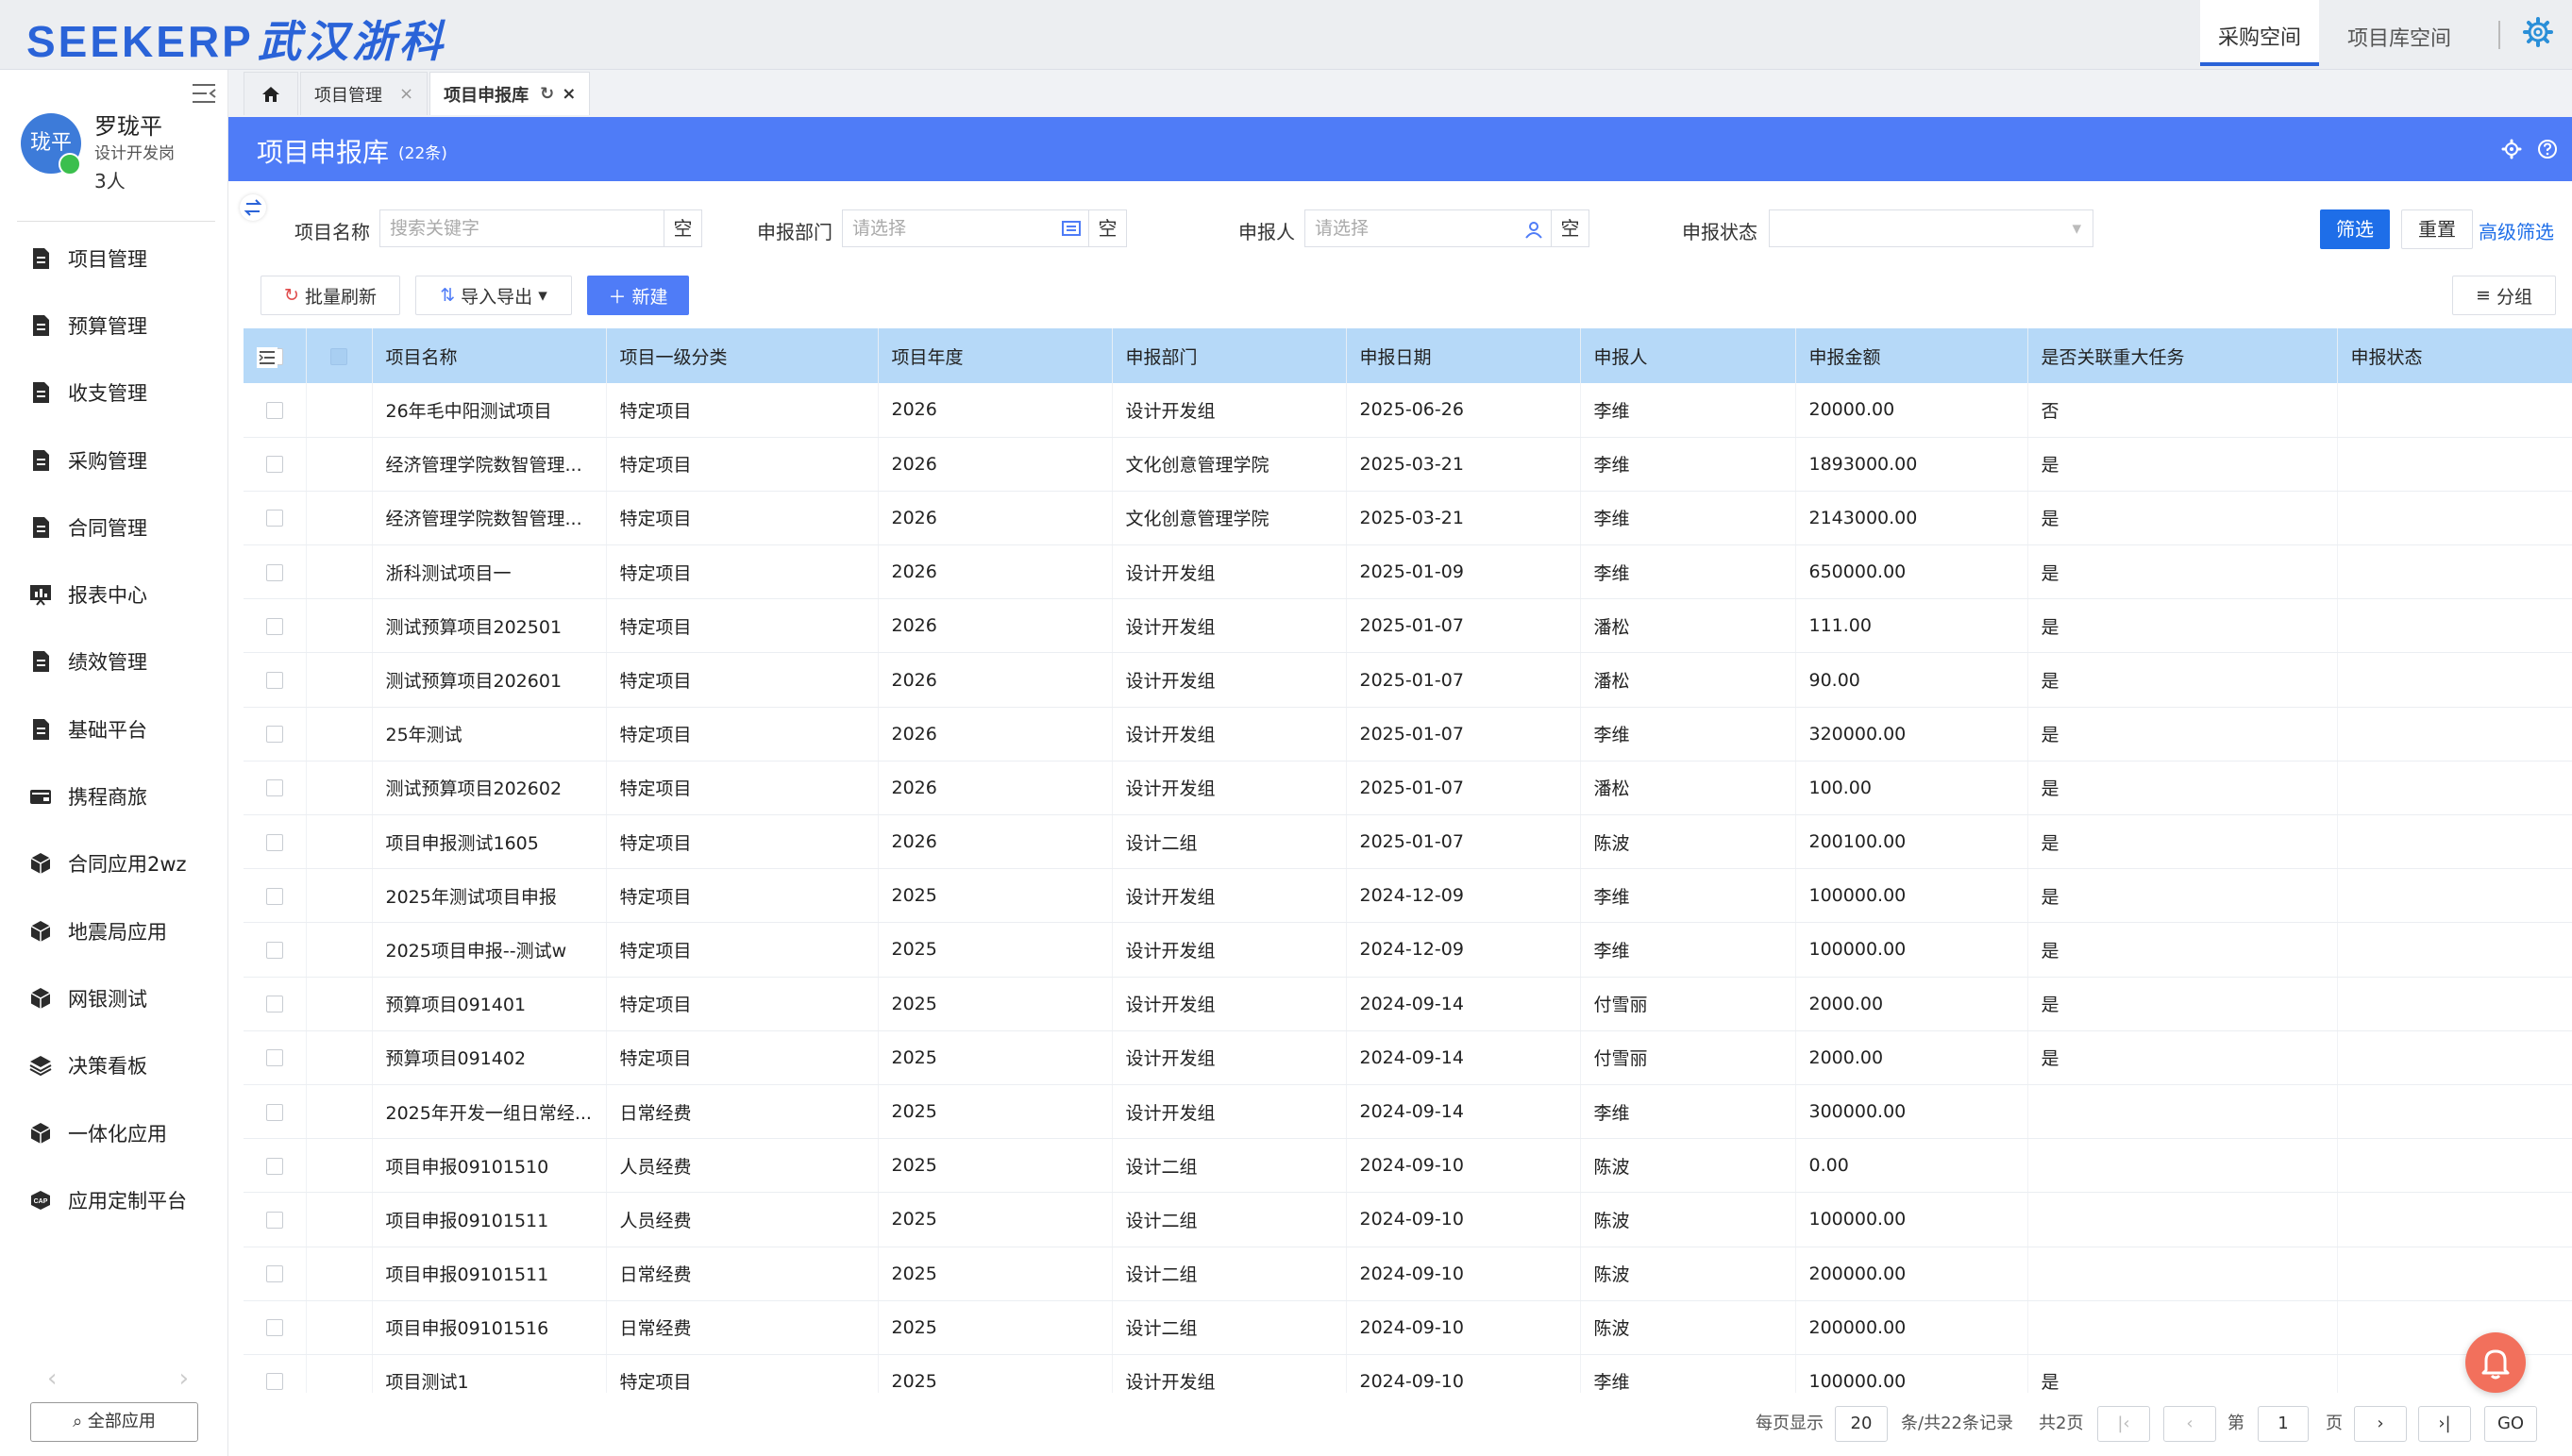  Describe the element at coordinates (1229, 355) in the screenshot. I see `column-header: 申报部门` at that location.